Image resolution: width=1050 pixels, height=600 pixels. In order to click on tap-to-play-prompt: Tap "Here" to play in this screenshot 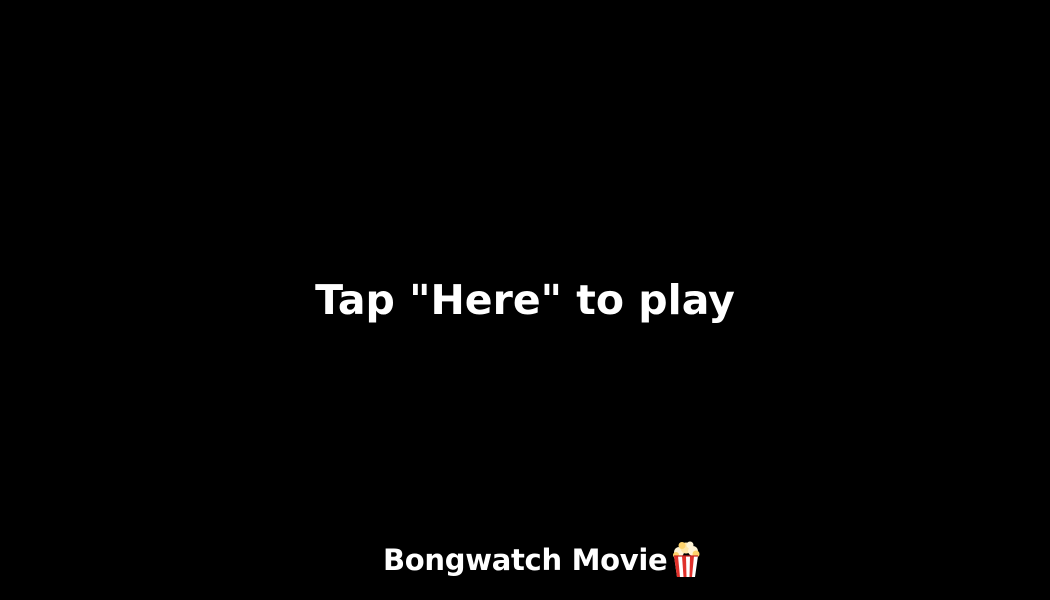, I will do `click(525, 300)`.